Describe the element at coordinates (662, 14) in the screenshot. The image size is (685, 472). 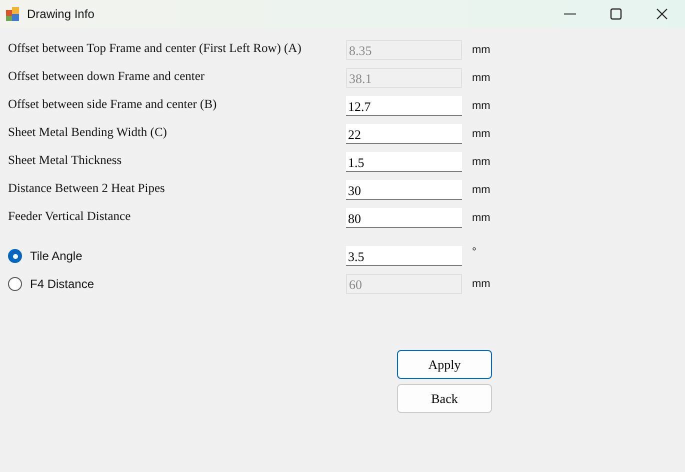
I see `close-icon` at that location.